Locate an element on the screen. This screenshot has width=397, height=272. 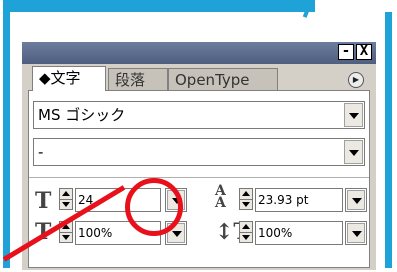
font-style-value: - is located at coordinates (41, 152).